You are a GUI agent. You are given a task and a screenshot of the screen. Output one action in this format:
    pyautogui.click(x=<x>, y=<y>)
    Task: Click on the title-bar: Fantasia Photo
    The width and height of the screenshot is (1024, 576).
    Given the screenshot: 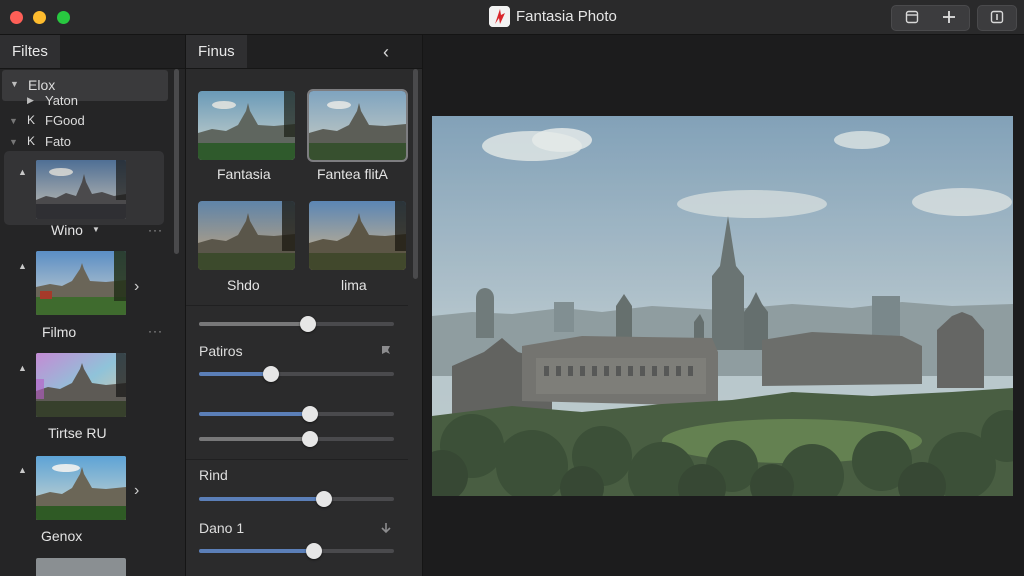 What is the action you would take?
    pyautogui.click(x=512, y=17)
    